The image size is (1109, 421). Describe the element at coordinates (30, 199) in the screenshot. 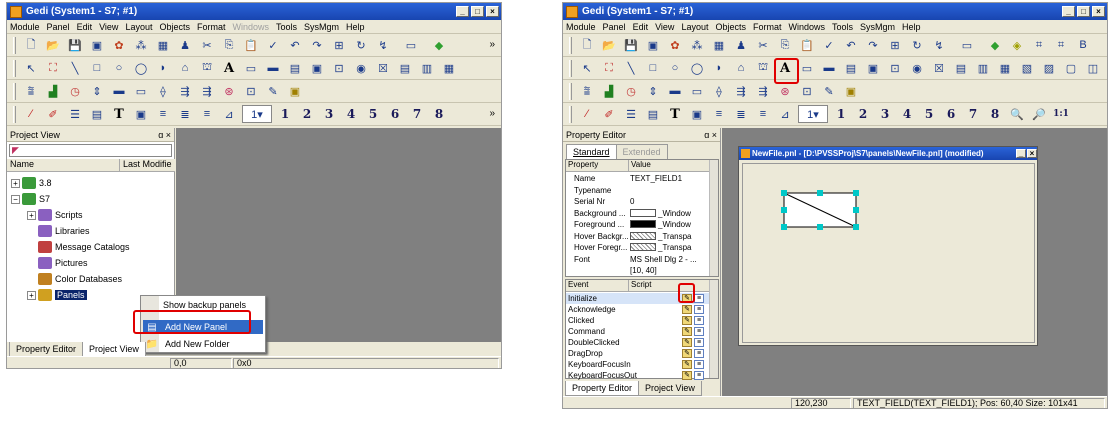

I see `tree-item: − S7` at that location.